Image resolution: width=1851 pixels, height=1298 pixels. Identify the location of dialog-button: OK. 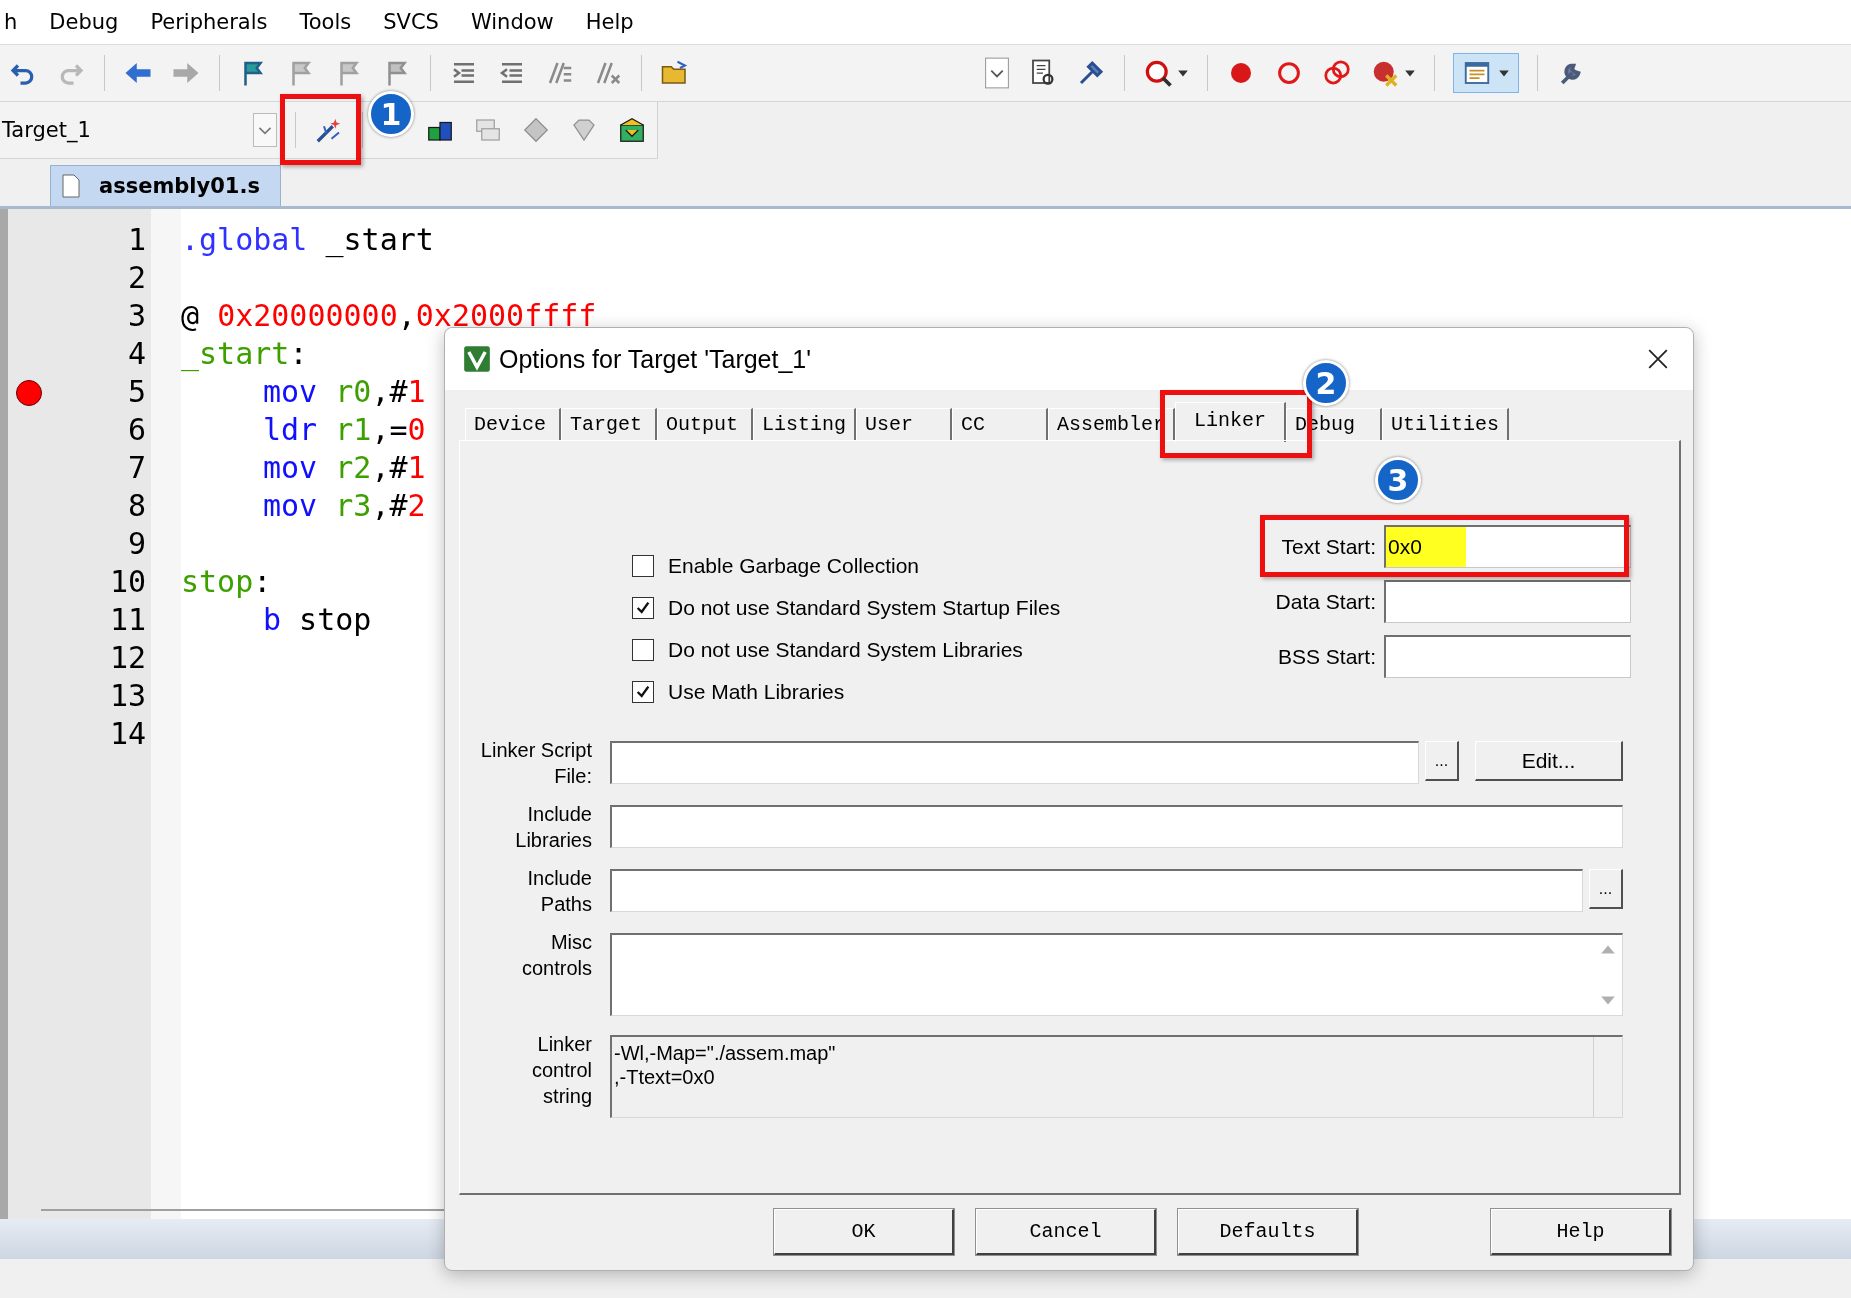
(864, 1232).